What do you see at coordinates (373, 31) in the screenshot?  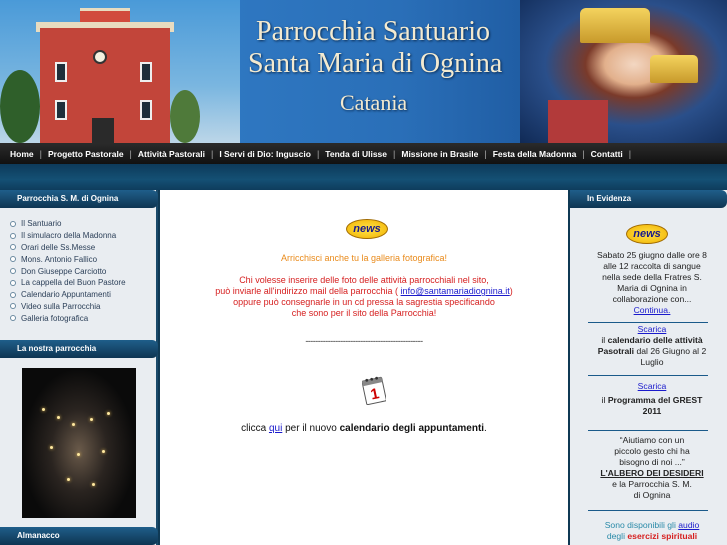 I see `site-title-line1: Parrocchia Santuario` at bounding box center [373, 31].